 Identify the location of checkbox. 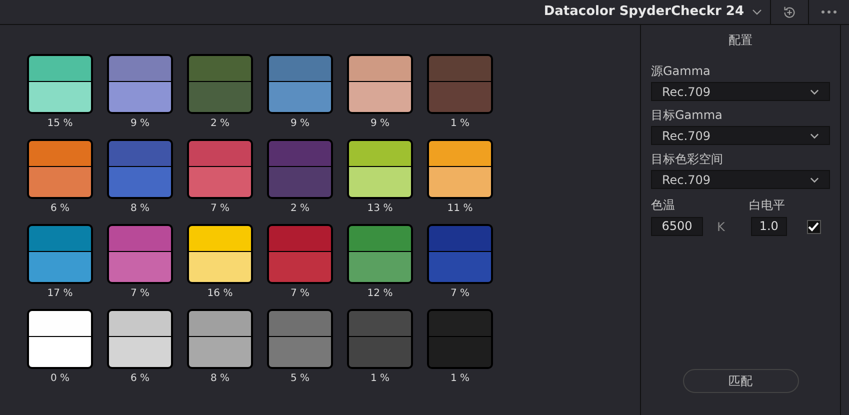
(813, 227).